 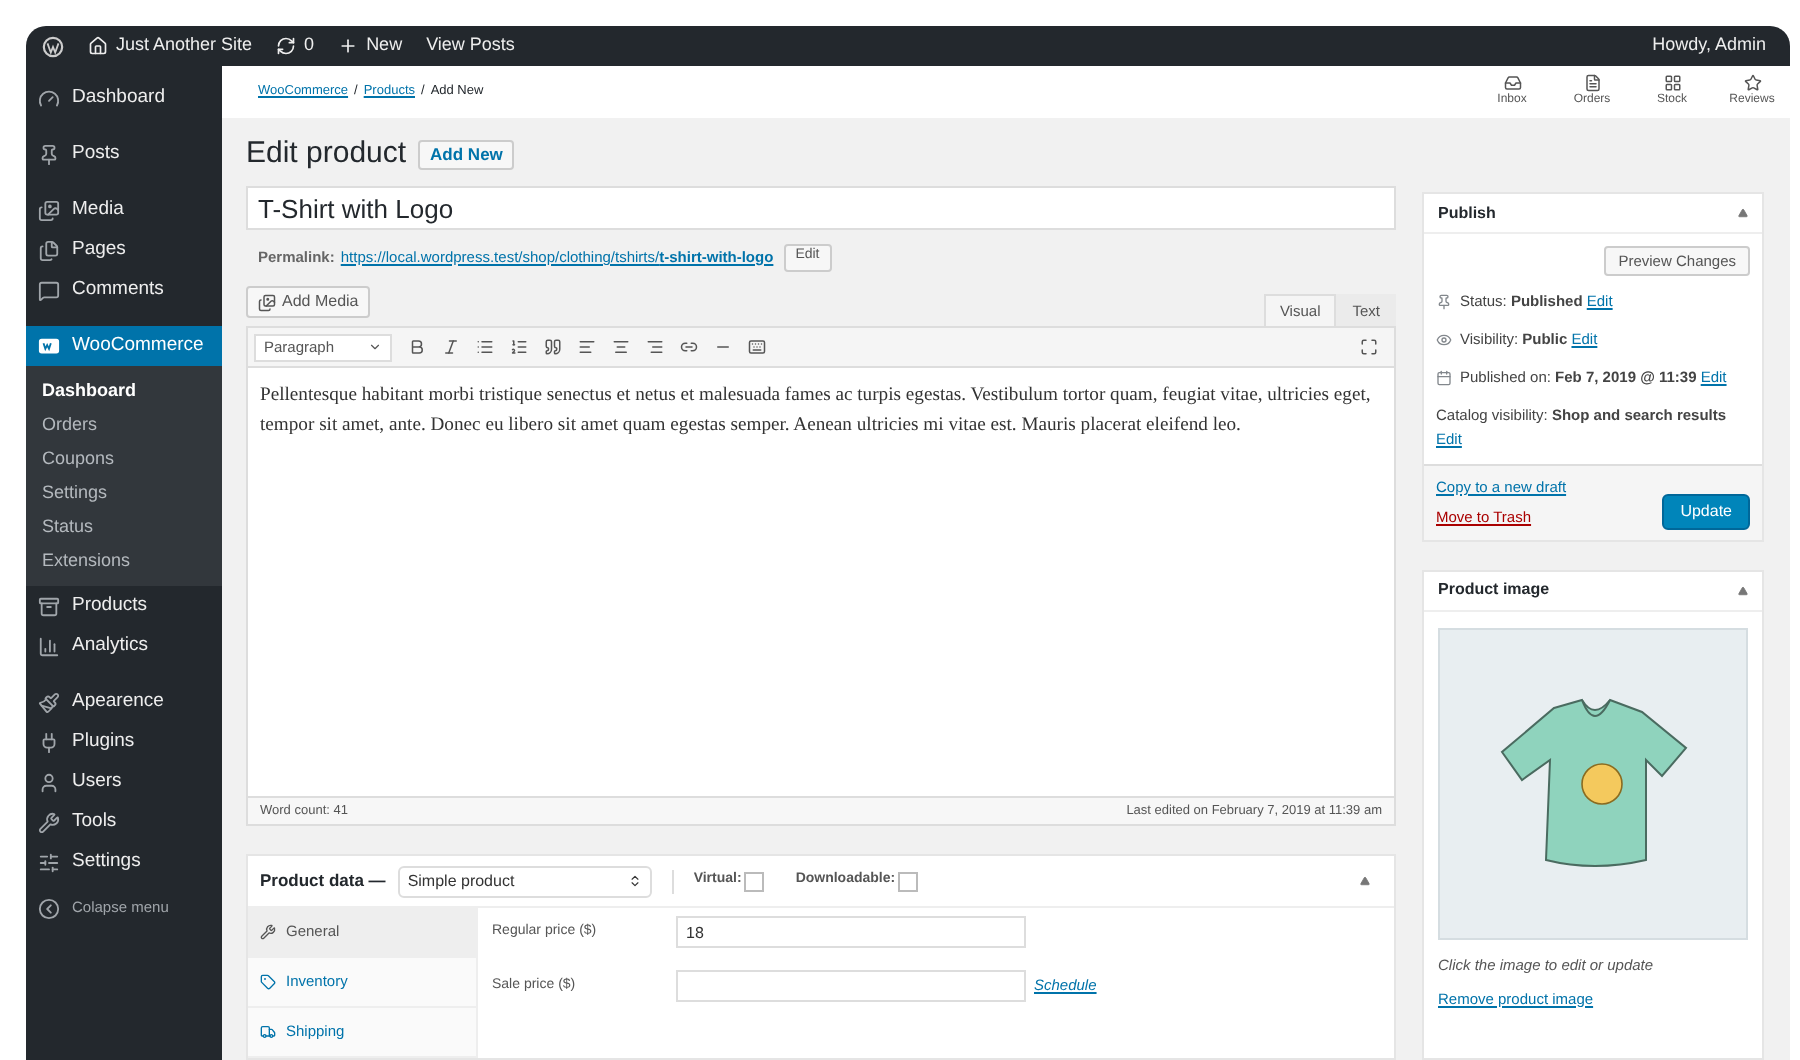 I want to click on add-media-button: Add Media, so click(x=308, y=302).